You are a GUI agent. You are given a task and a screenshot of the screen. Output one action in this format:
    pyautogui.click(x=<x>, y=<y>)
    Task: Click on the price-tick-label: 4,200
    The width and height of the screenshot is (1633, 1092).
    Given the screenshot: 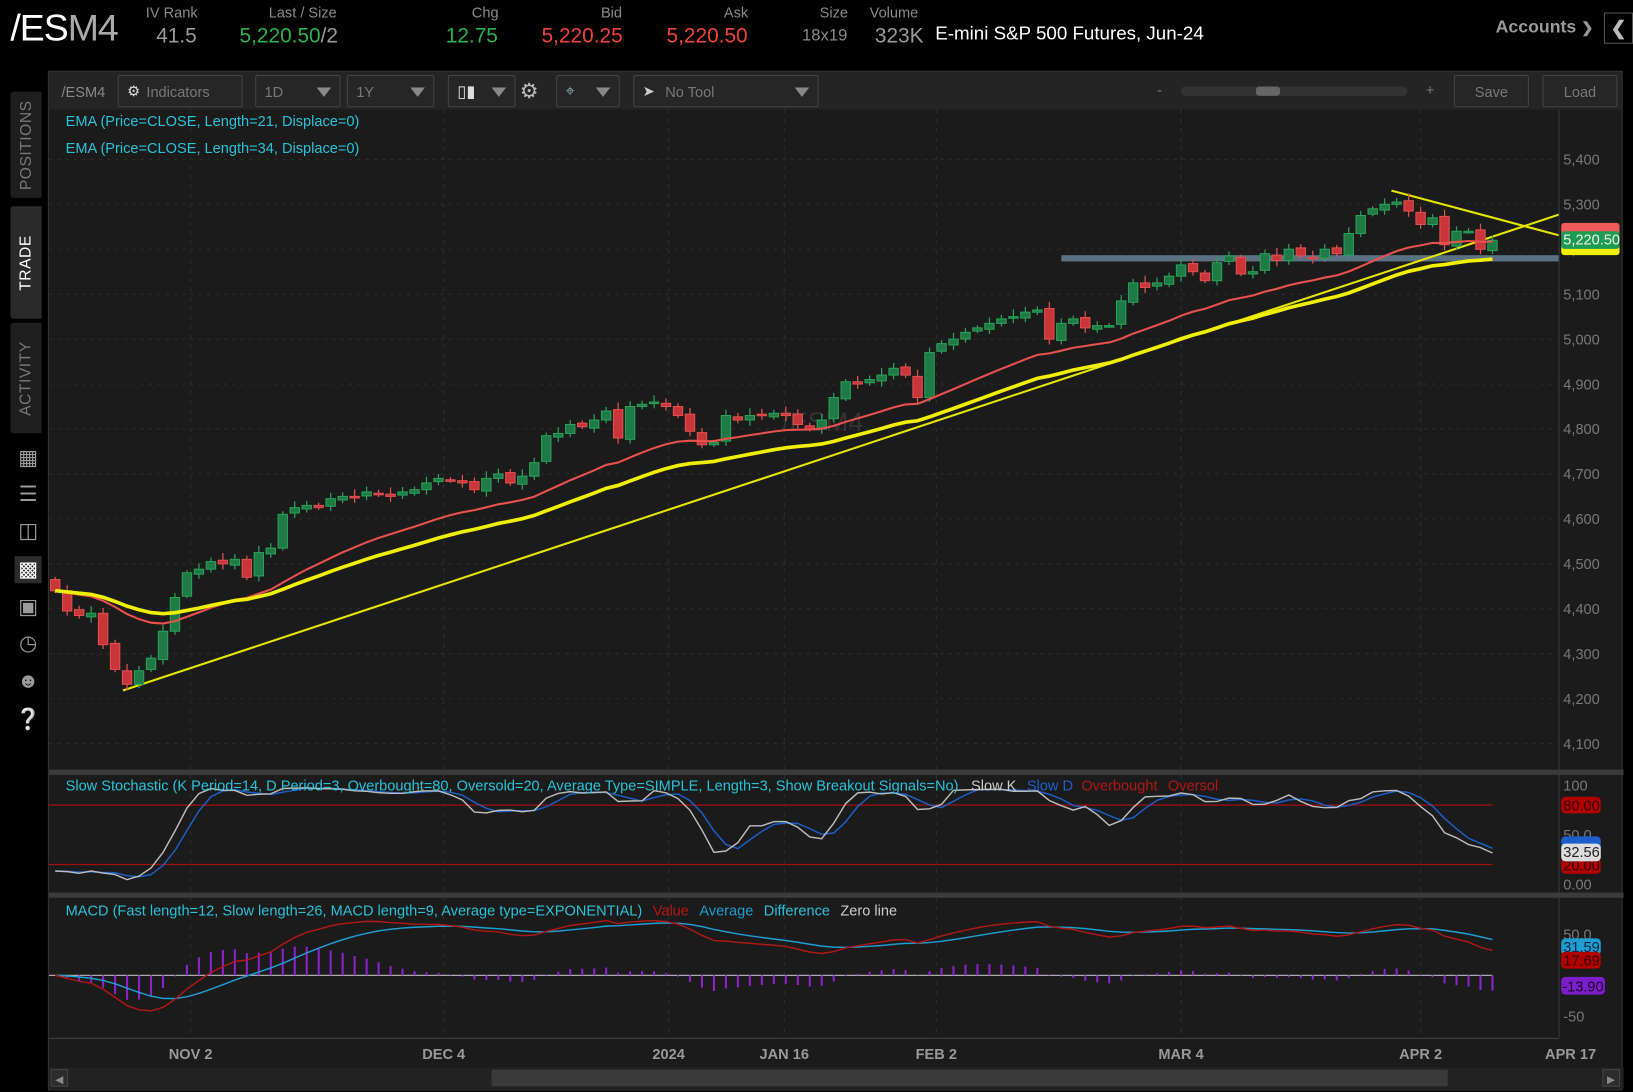 What is the action you would take?
    pyautogui.click(x=1581, y=700)
    